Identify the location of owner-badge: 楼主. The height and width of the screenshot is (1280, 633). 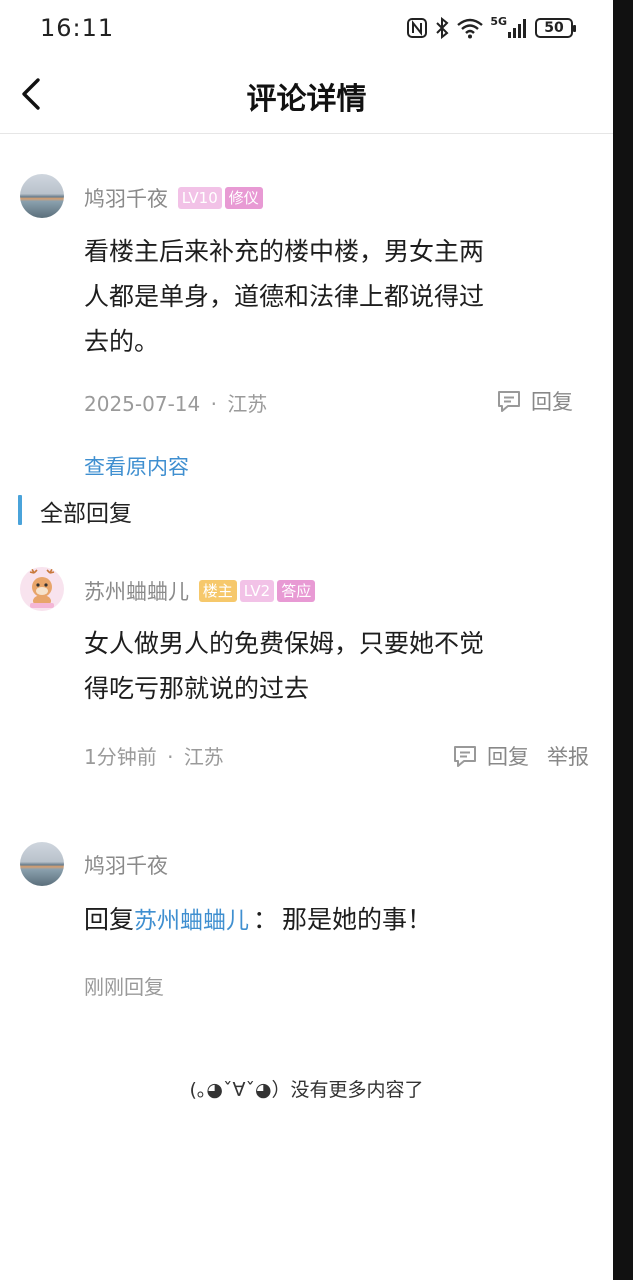
(217, 591).